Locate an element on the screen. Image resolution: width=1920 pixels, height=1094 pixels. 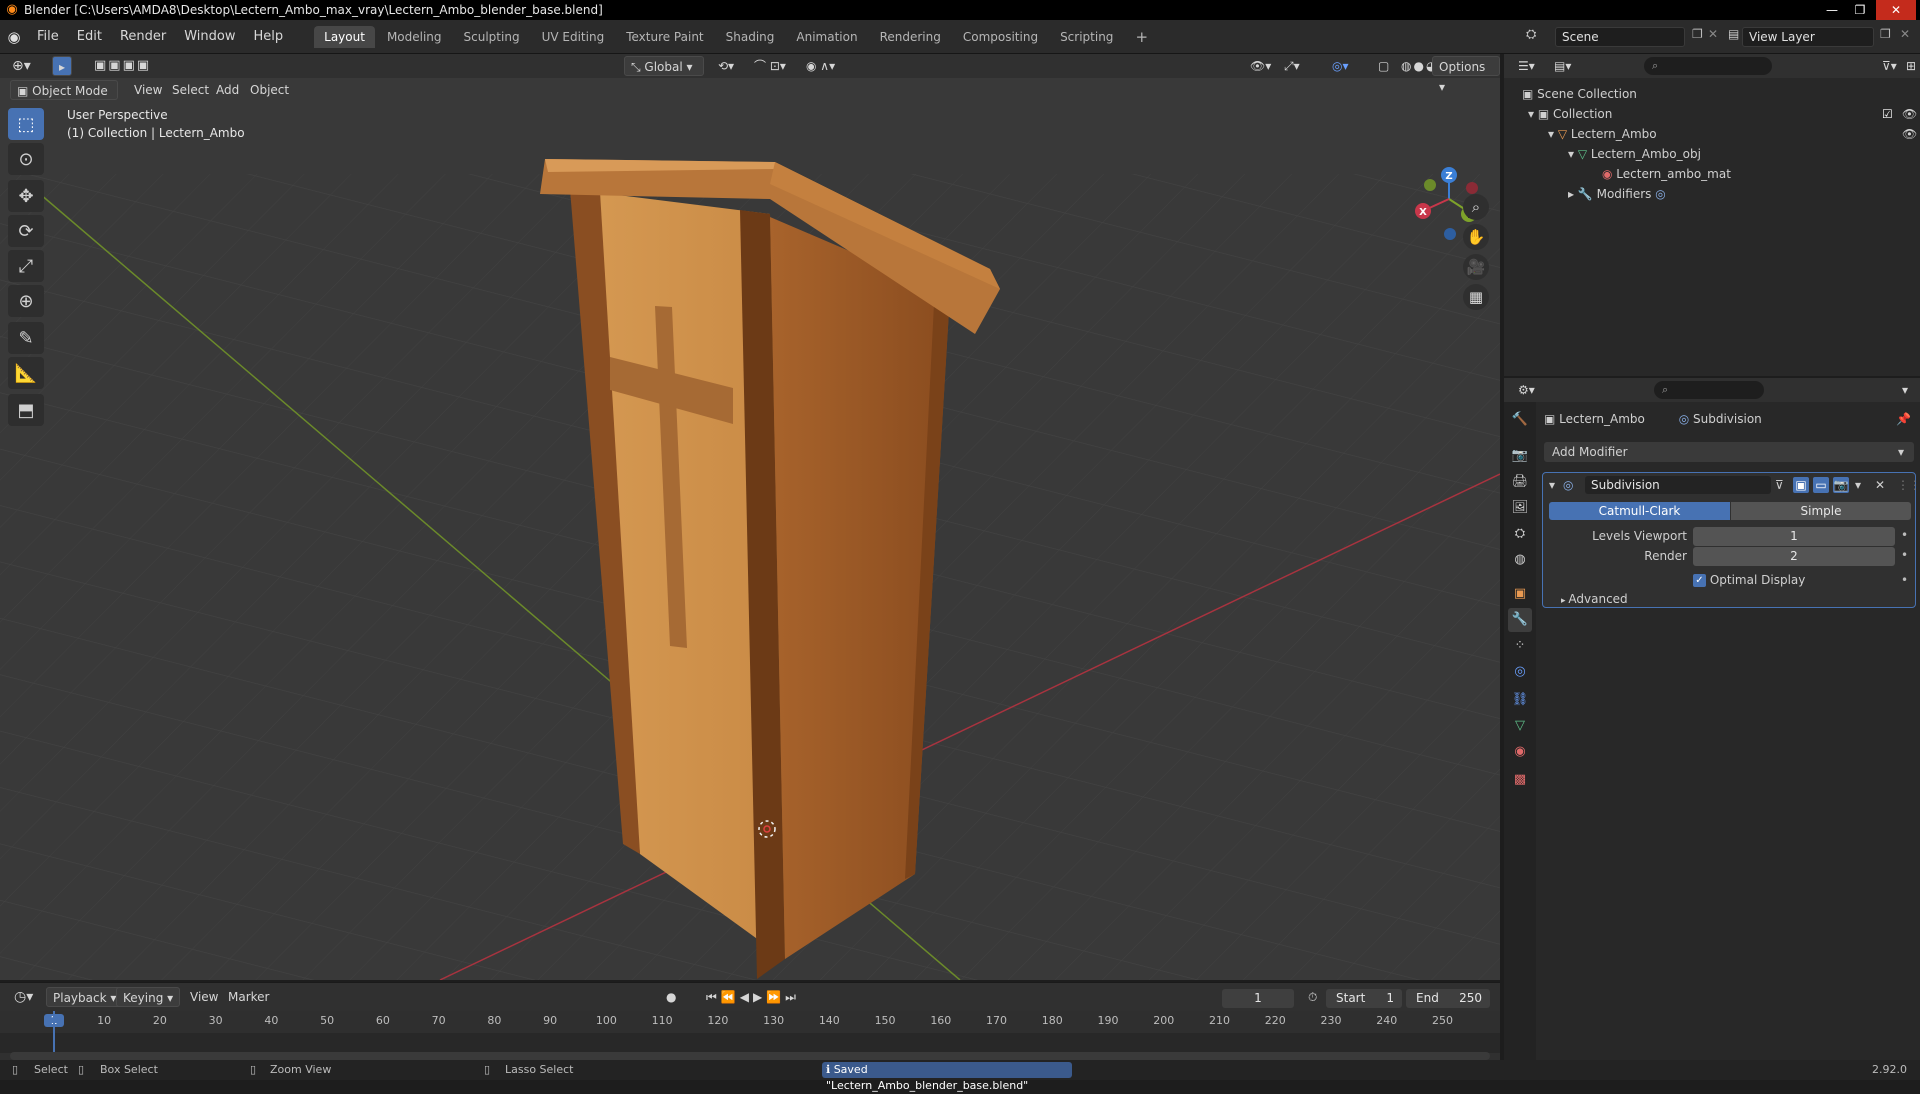
collapse-arrow-icon: ▸ is located at coordinates (1573, 194).